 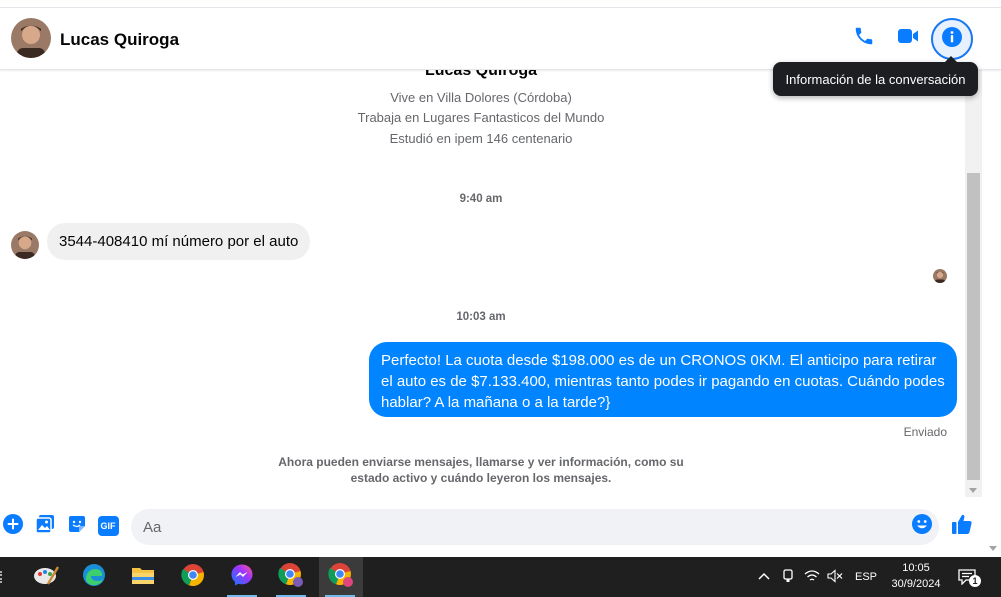 What do you see at coordinates (500, 4) in the screenshot?
I see `top-strip` at bounding box center [500, 4].